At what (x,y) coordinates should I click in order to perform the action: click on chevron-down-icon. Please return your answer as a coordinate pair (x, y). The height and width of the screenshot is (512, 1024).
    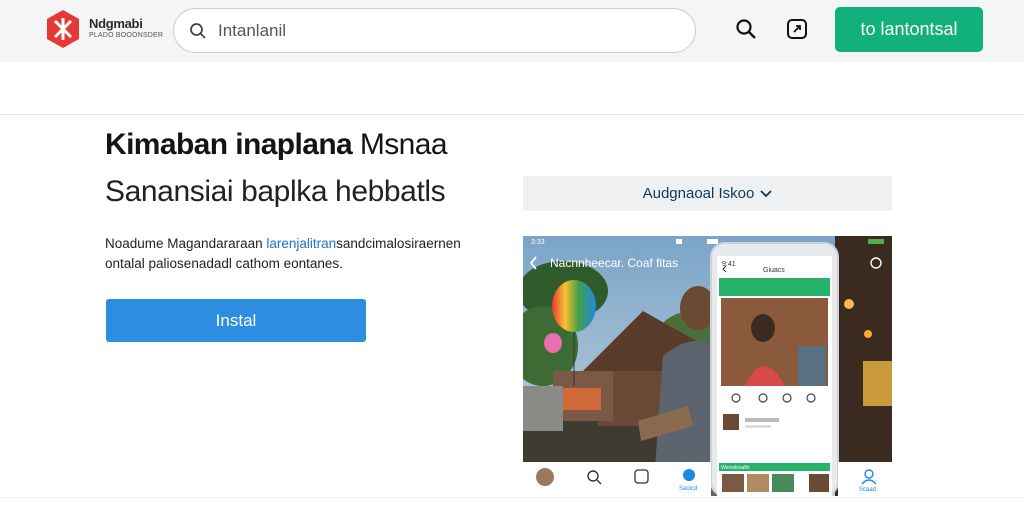
    Looking at the image, I should click on (766, 193).